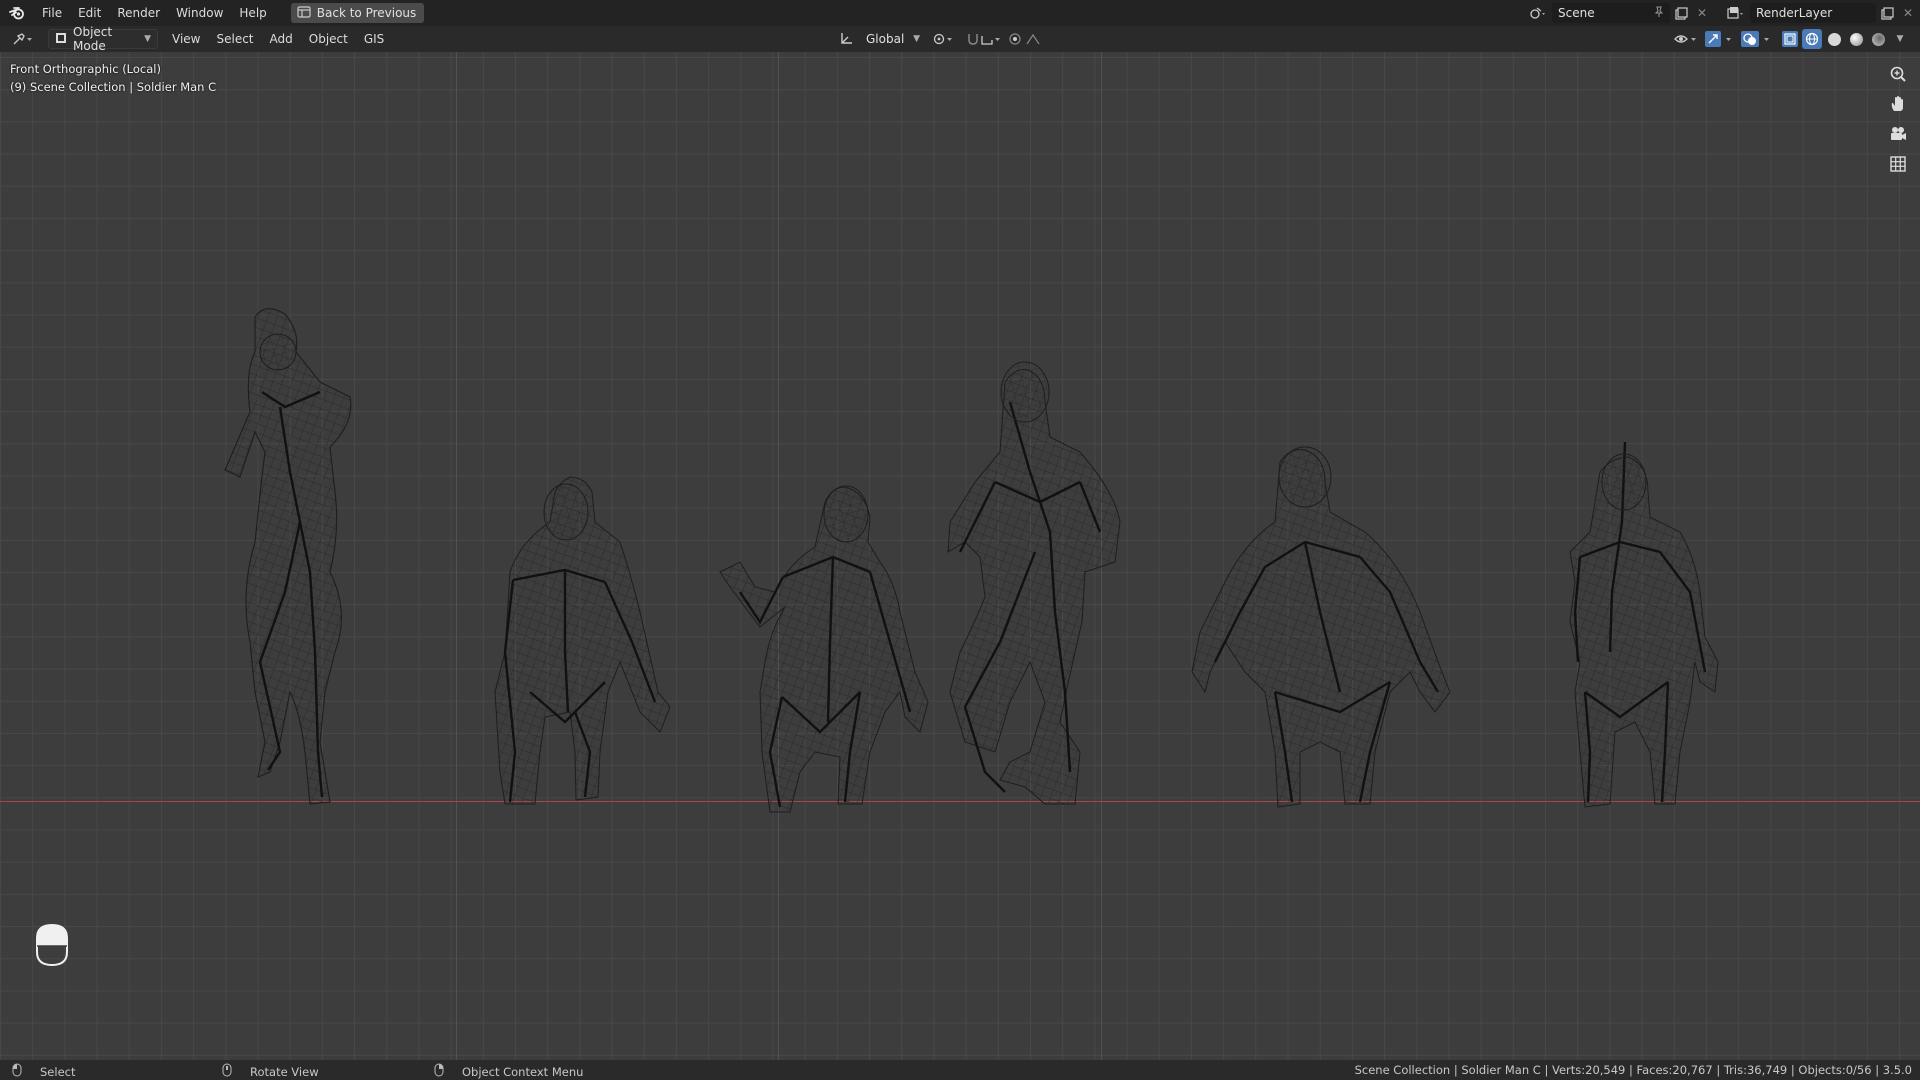 This screenshot has height=1080, width=1920. What do you see at coordinates (284, 1071) in the screenshot?
I see `status-rotate-label: Rotate View` at bounding box center [284, 1071].